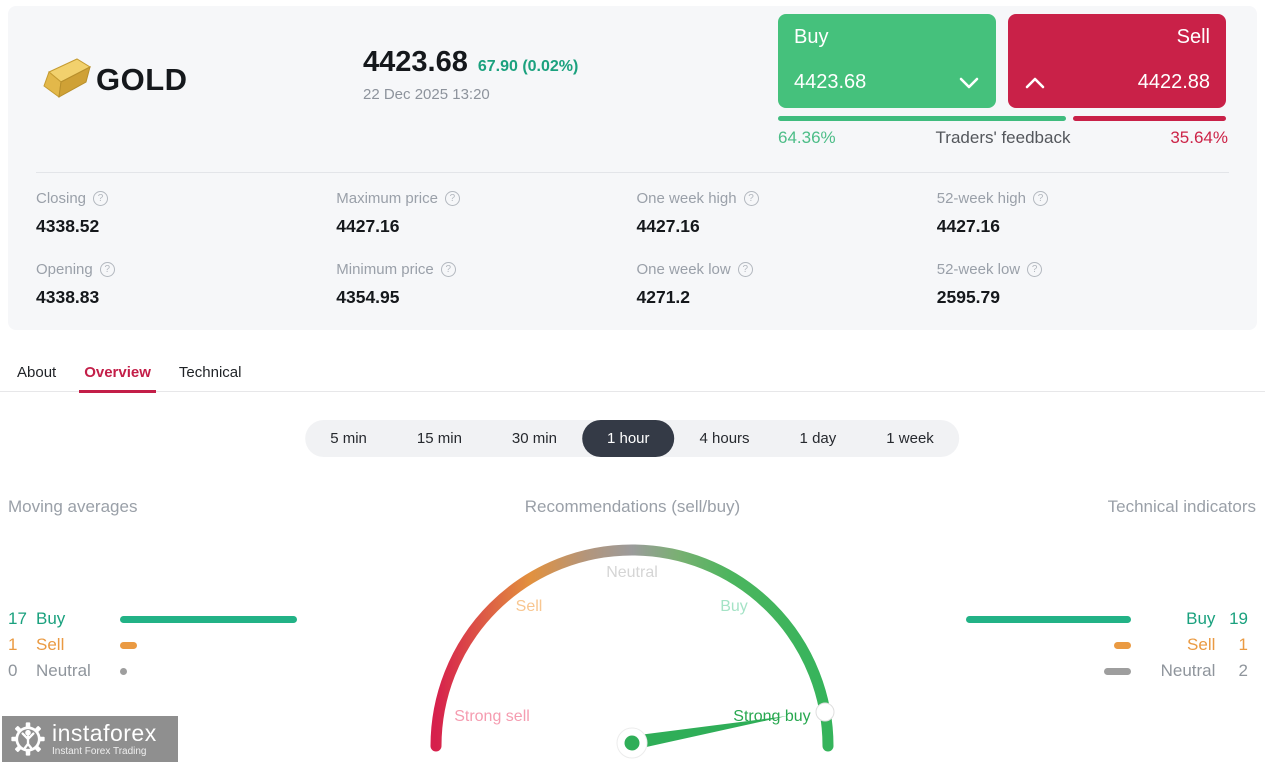 The width and height of the screenshot is (1265, 762). What do you see at coordinates (1238, 618) in the screenshot?
I see `ti-buy-count: 19` at bounding box center [1238, 618].